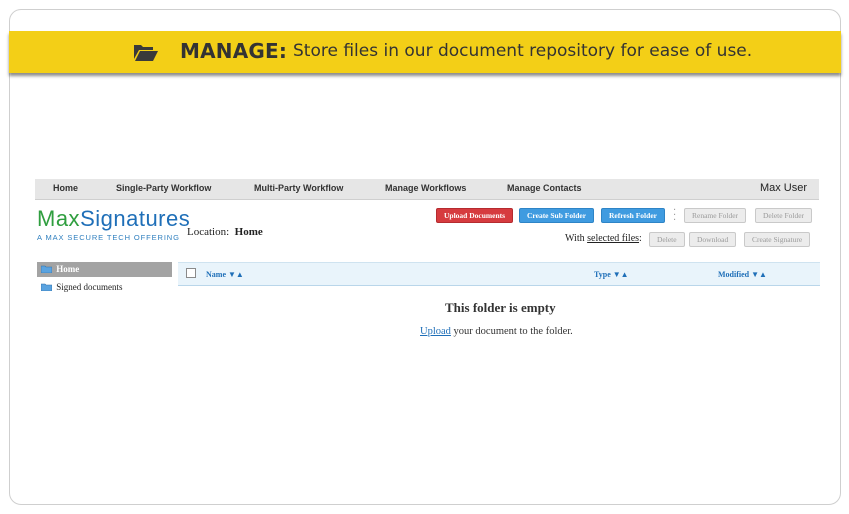  I want to click on empty-folder-message: Upload your document to the folder., so click(496, 331).